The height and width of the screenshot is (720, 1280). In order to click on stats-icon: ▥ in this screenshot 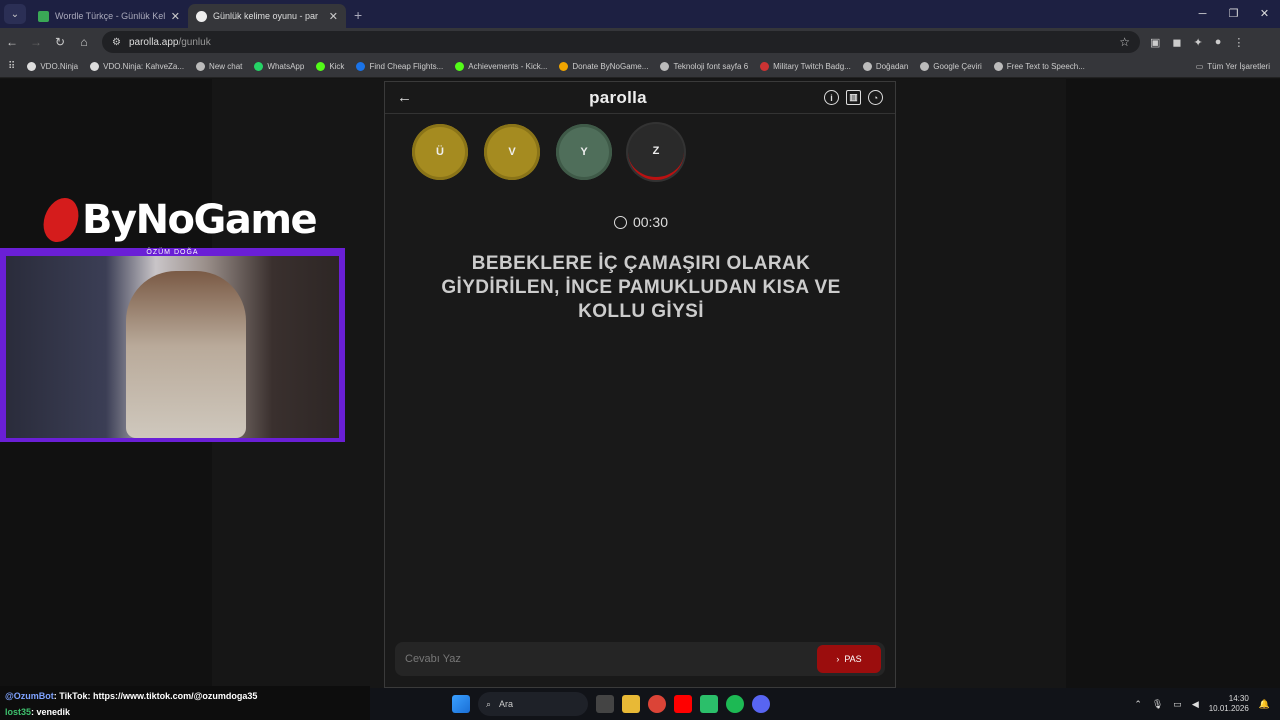, I will do `click(853, 97)`.